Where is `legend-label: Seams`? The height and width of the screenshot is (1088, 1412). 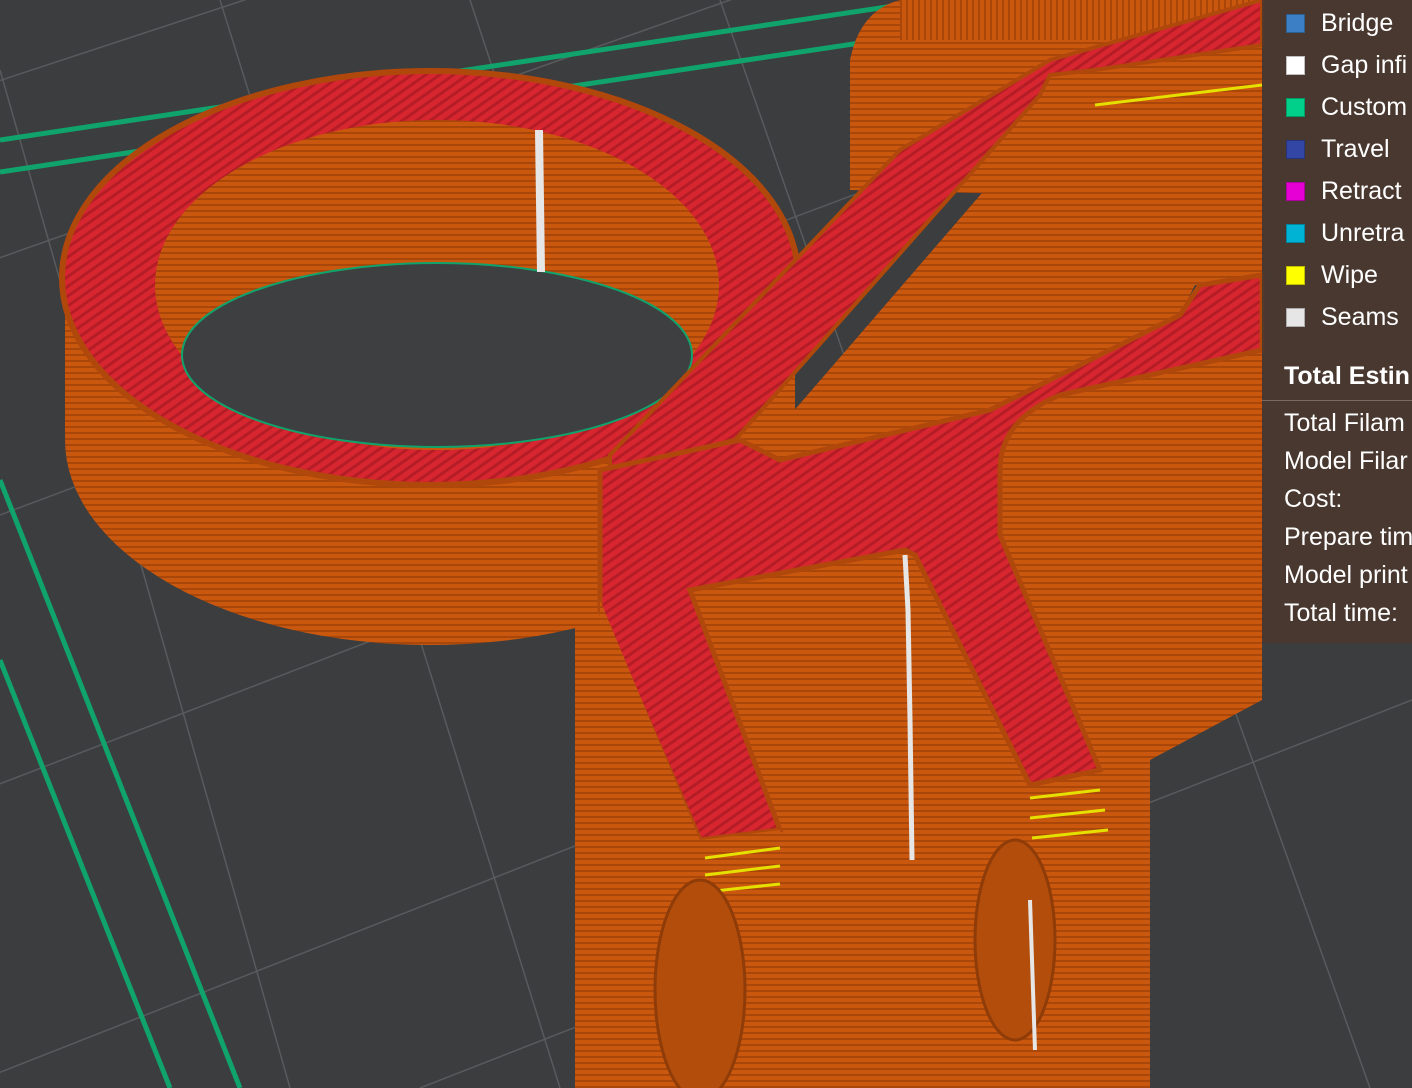 legend-label: Seams is located at coordinates (1360, 317).